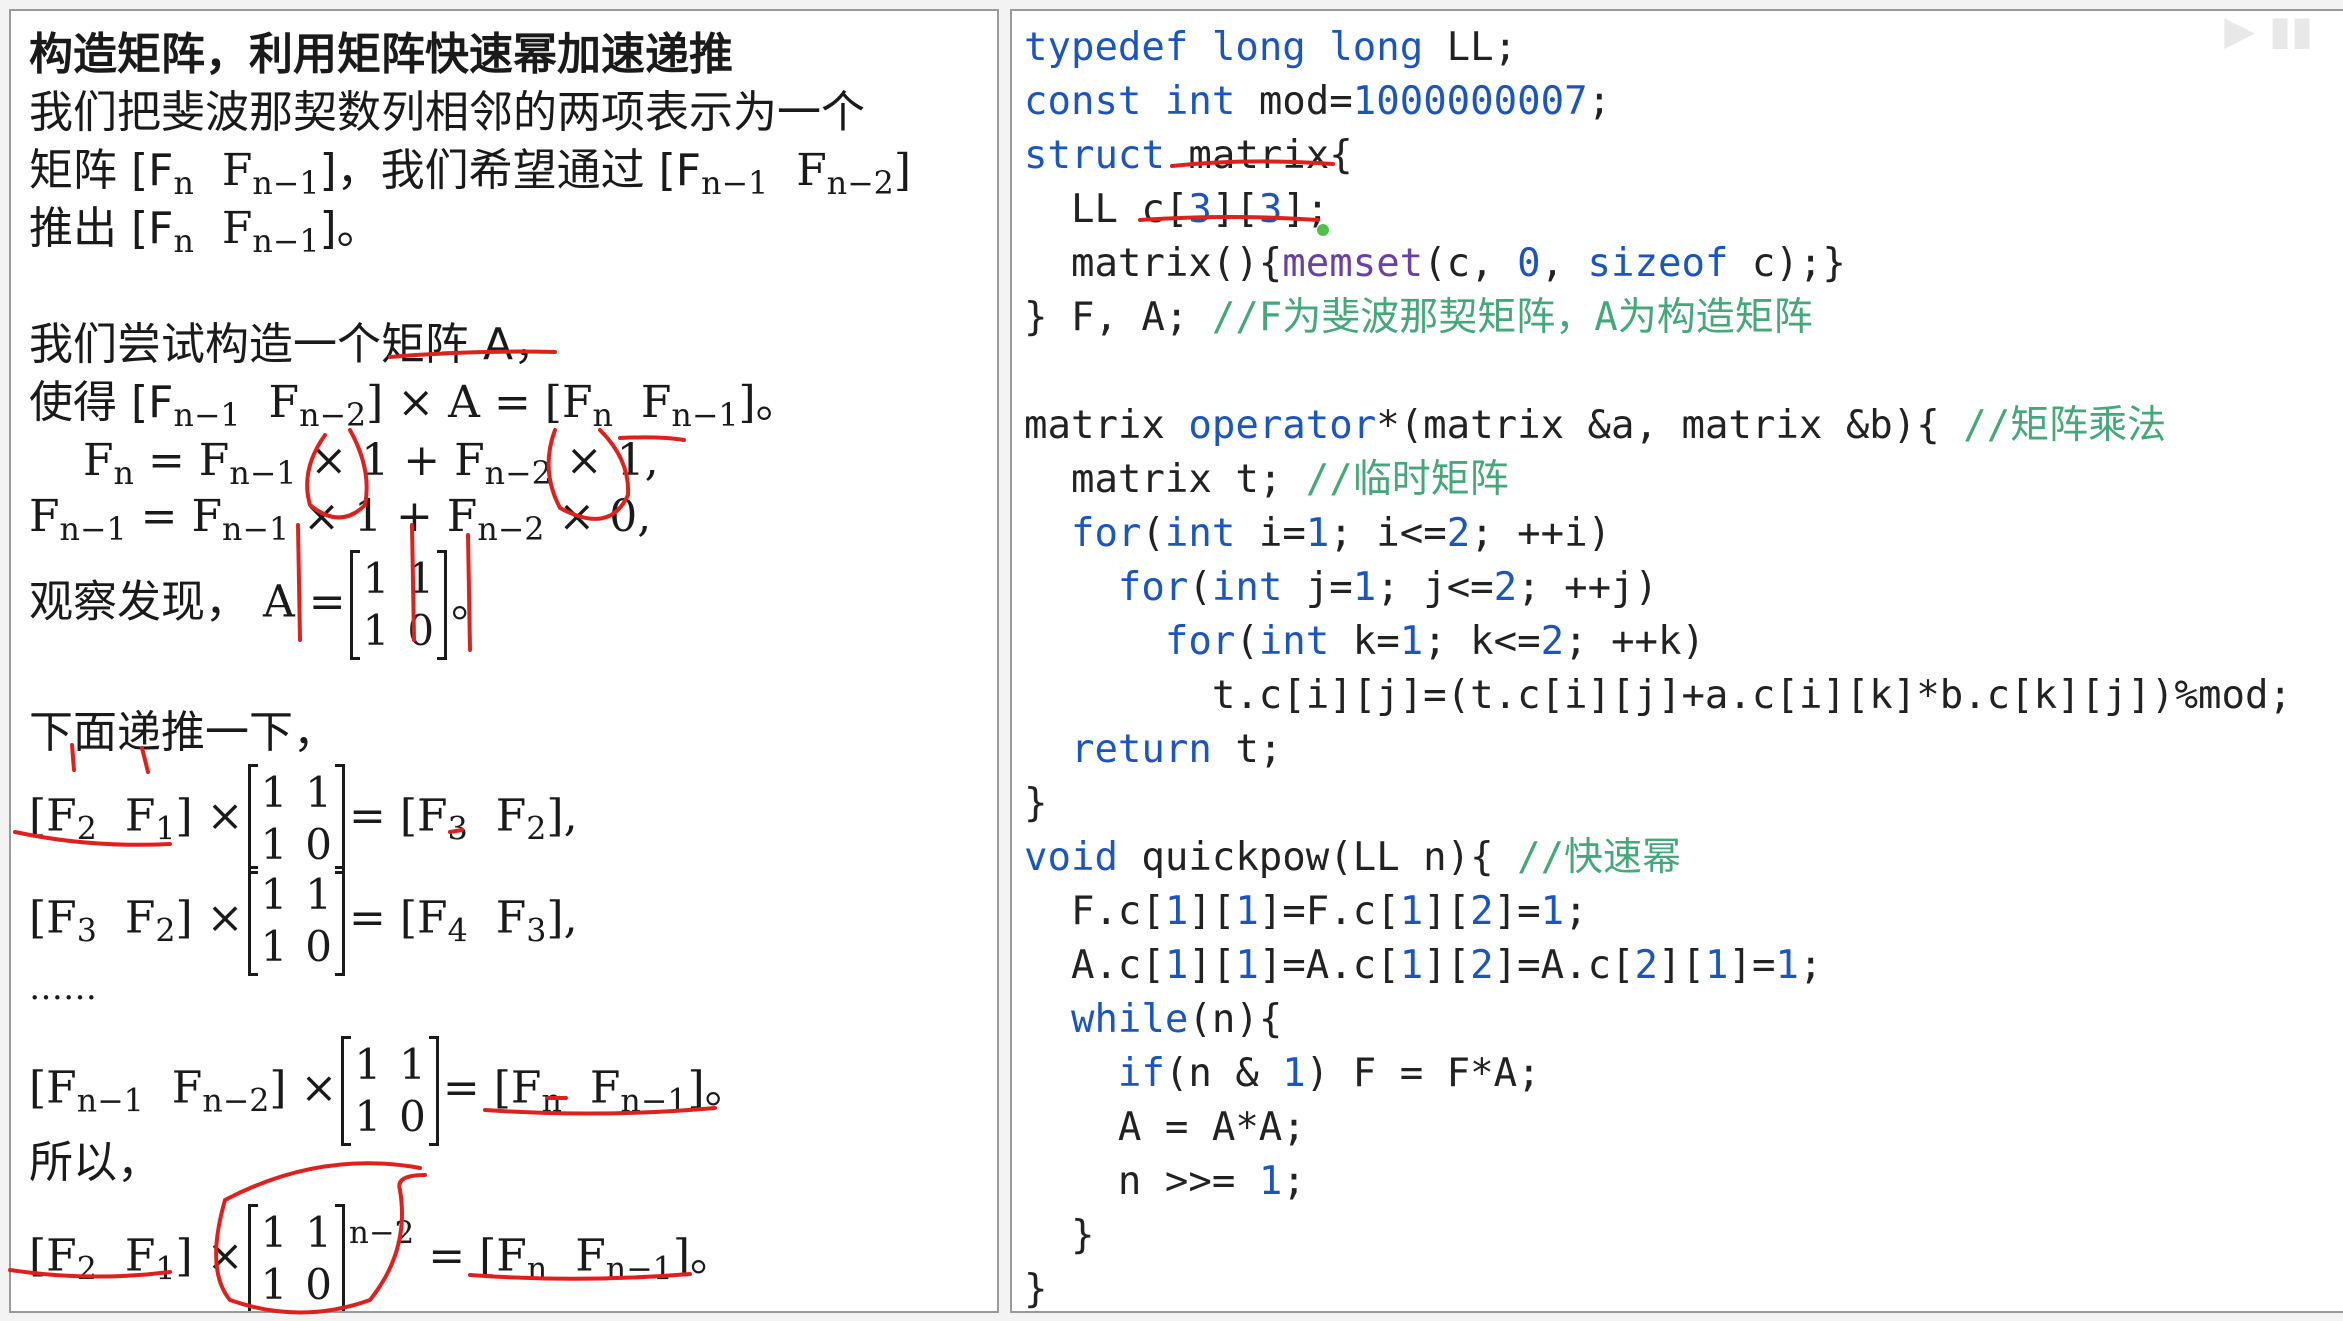  Describe the element at coordinates (1188, 155) in the screenshot. I see `code-line: struct matrix{` at that location.